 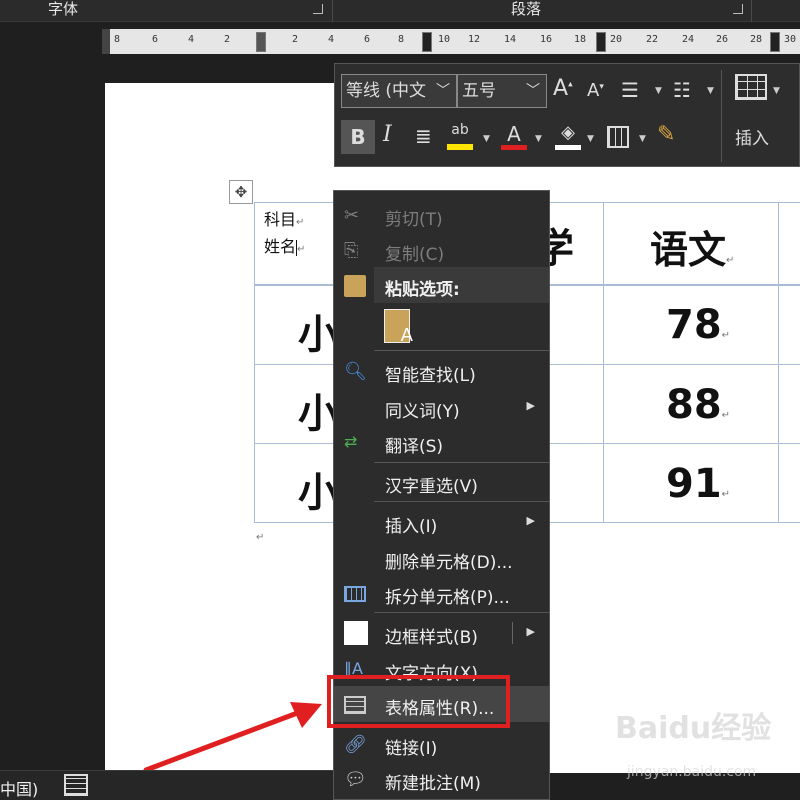 I want to click on clipboard-icon, so click(x=355, y=286).